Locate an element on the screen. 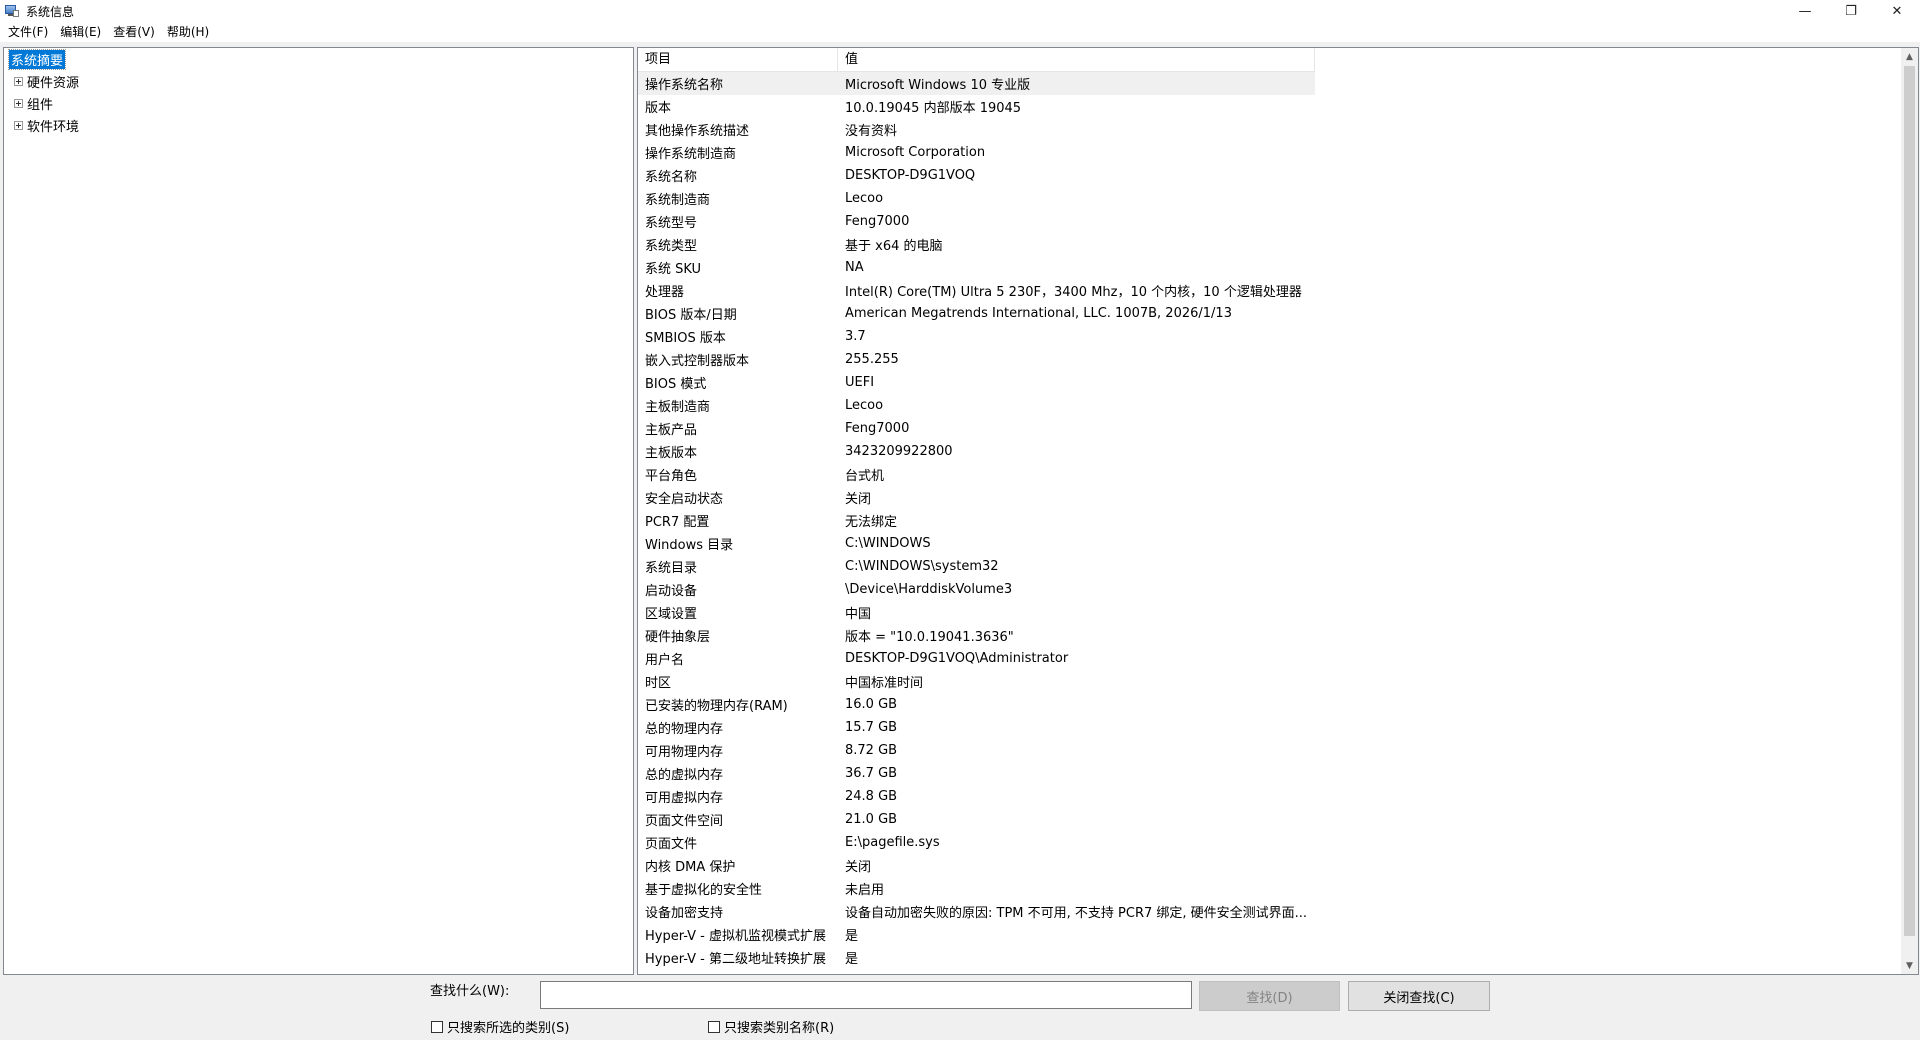  table-row: SMBIOS 版本 3.7 is located at coordinates (976, 336).